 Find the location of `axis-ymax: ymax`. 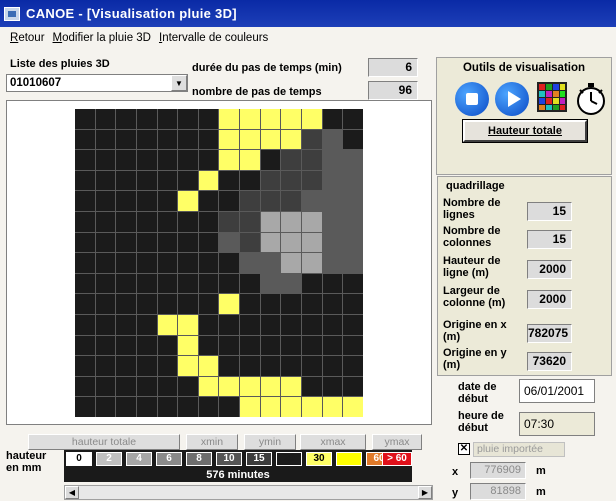

axis-ymax: ymax is located at coordinates (397, 442).